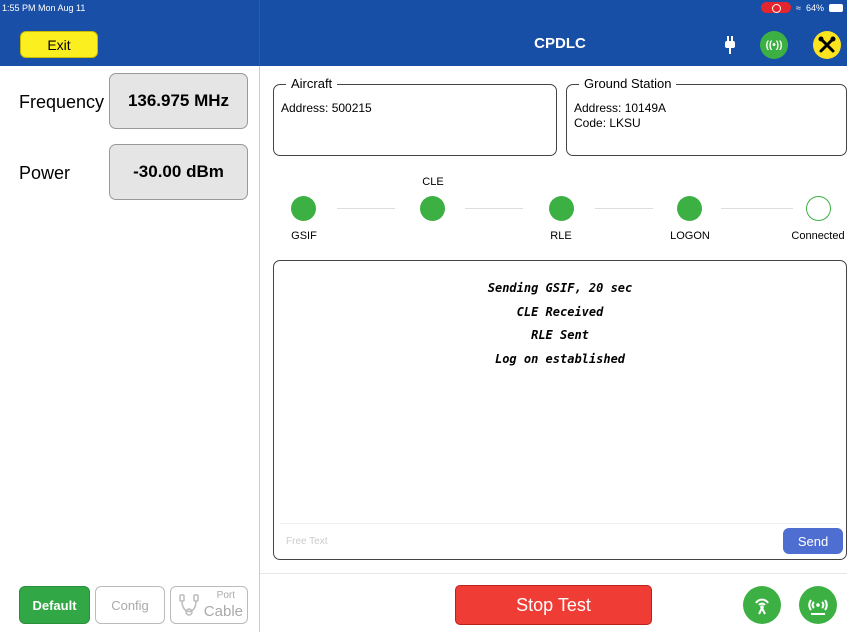 The height and width of the screenshot is (632, 847). Describe the element at coordinates (560, 288) in the screenshot. I see `log-line: Sending GSIF, 20 sec` at that location.